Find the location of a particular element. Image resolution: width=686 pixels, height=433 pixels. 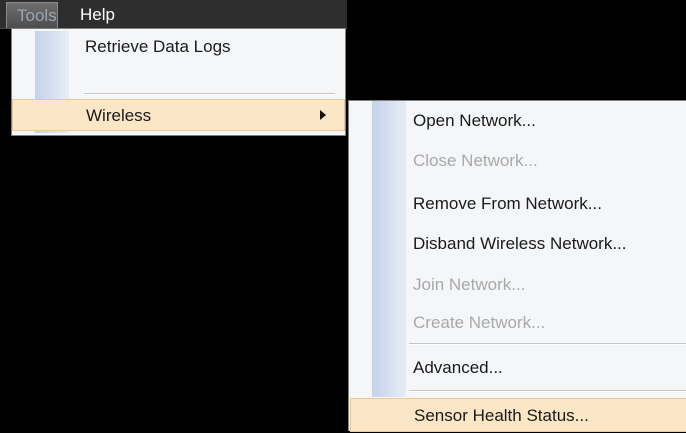

menu-item-wireless: Wireless is located at coordinates (178, 115).